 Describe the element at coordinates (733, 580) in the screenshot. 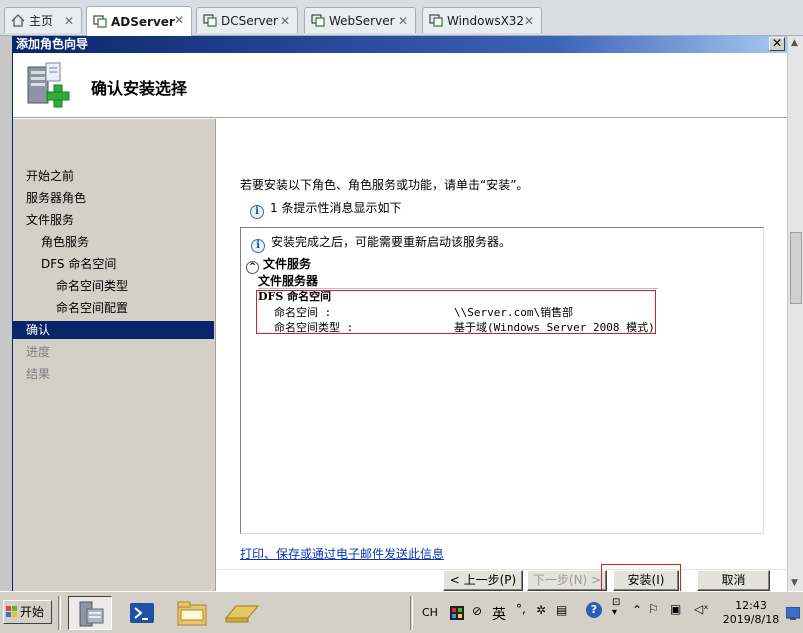

I see `cancel-button: 取消` at that location.